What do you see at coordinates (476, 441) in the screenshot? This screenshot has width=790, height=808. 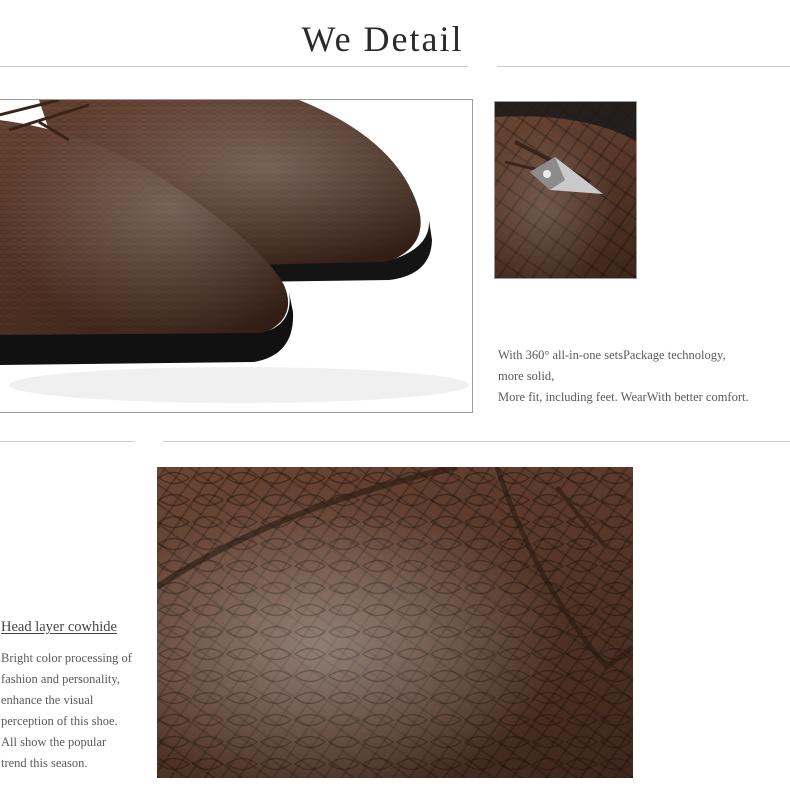 I see `divider-middle-right` at bounding box center [476, 441].